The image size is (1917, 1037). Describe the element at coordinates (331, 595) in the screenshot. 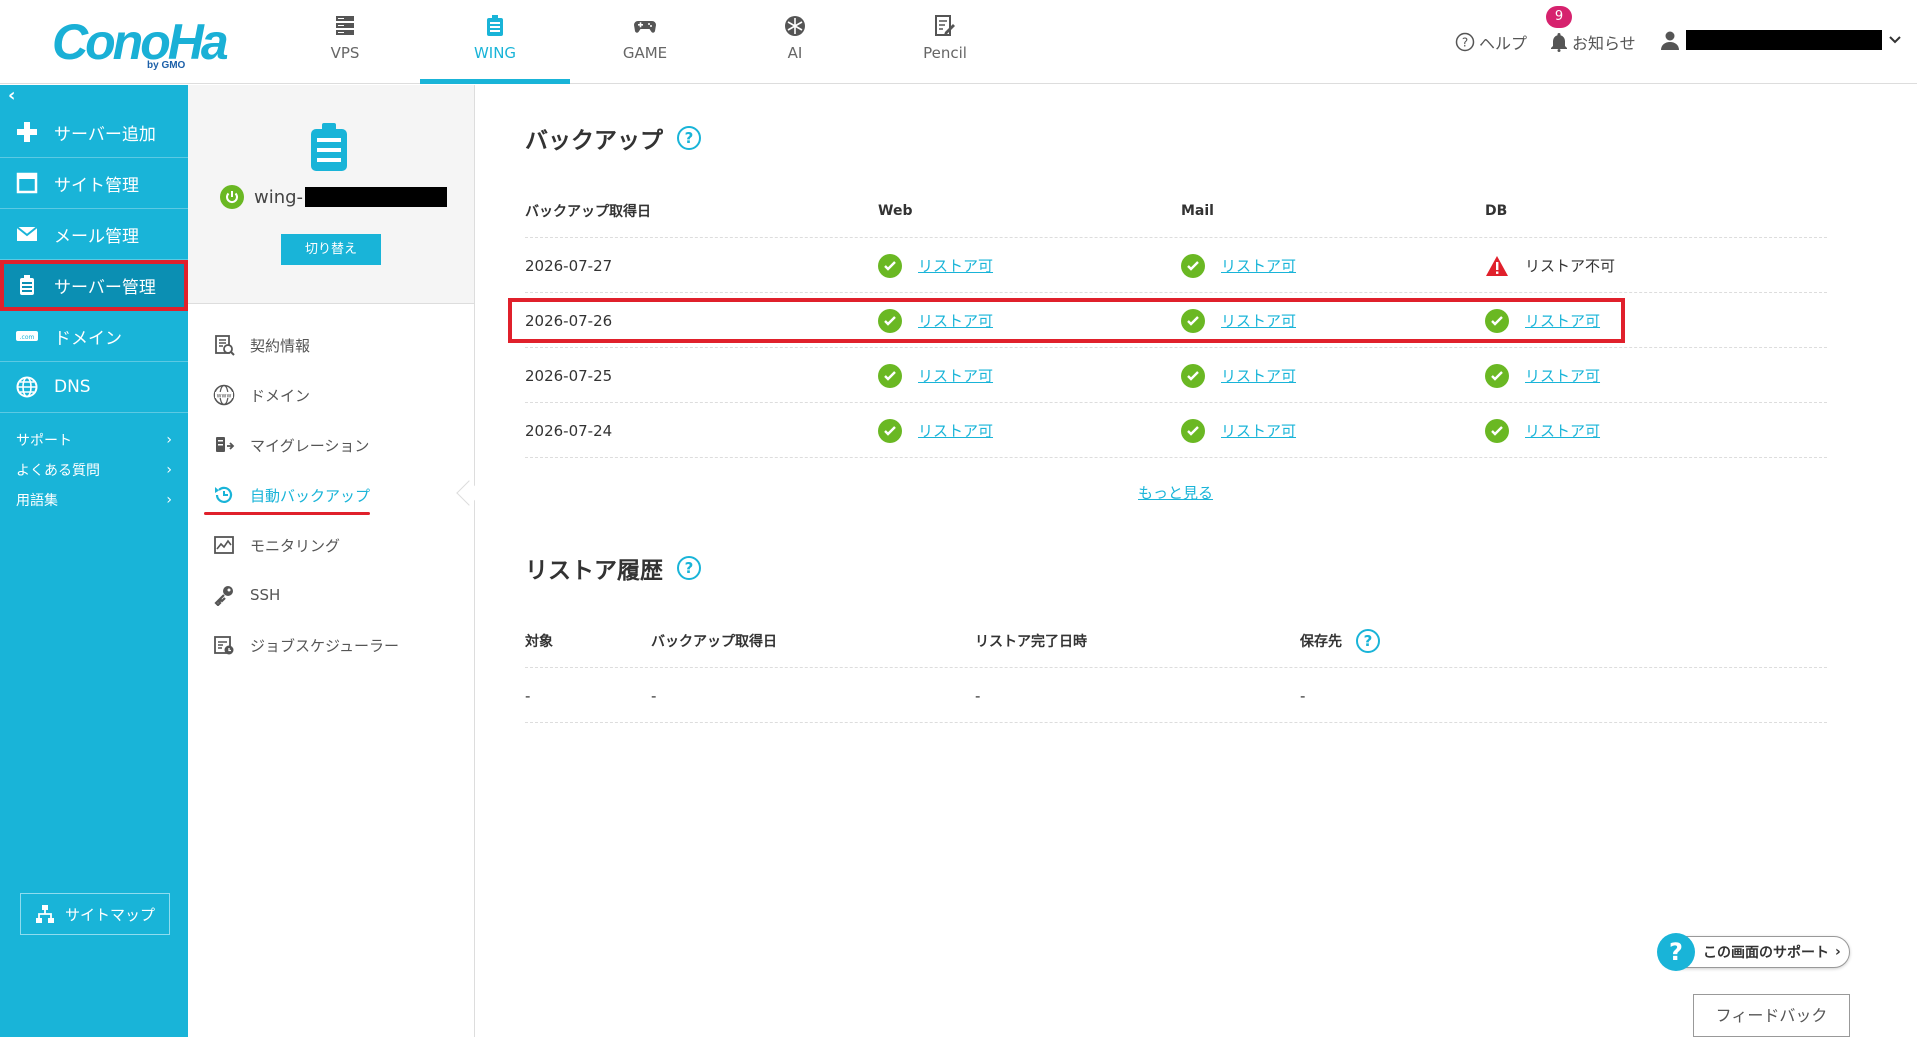

I see `menu-ssh: SSH` at that location.